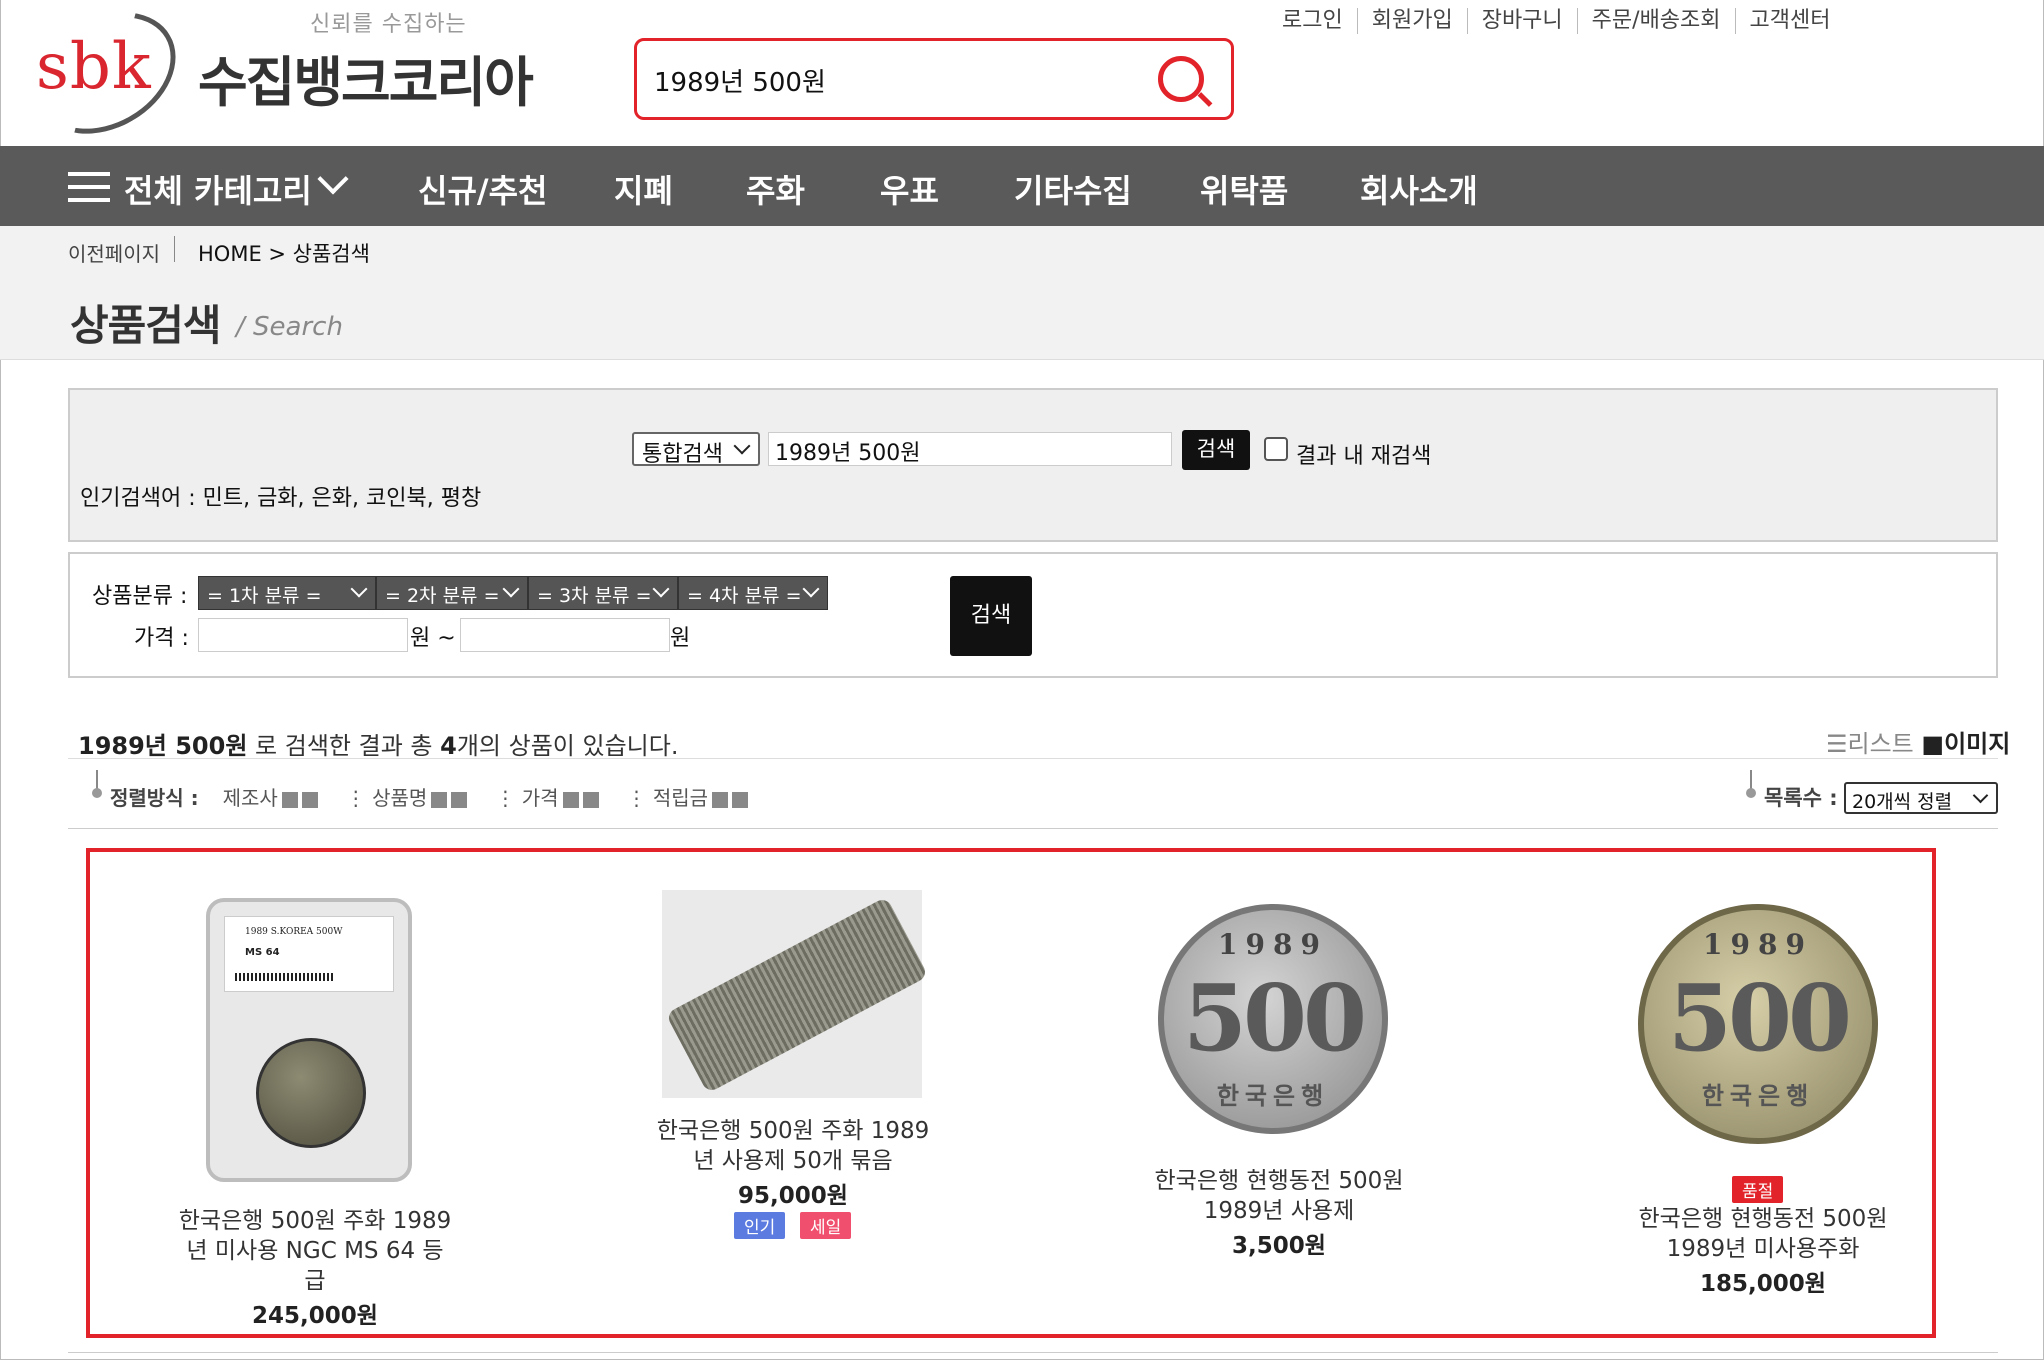 The image size is (2044, 1360). What do you see at coordinates (218, 189) in the screenshot?
I see `nav-all-categories: 전체 카테고리` at bounding box center [218, 189].